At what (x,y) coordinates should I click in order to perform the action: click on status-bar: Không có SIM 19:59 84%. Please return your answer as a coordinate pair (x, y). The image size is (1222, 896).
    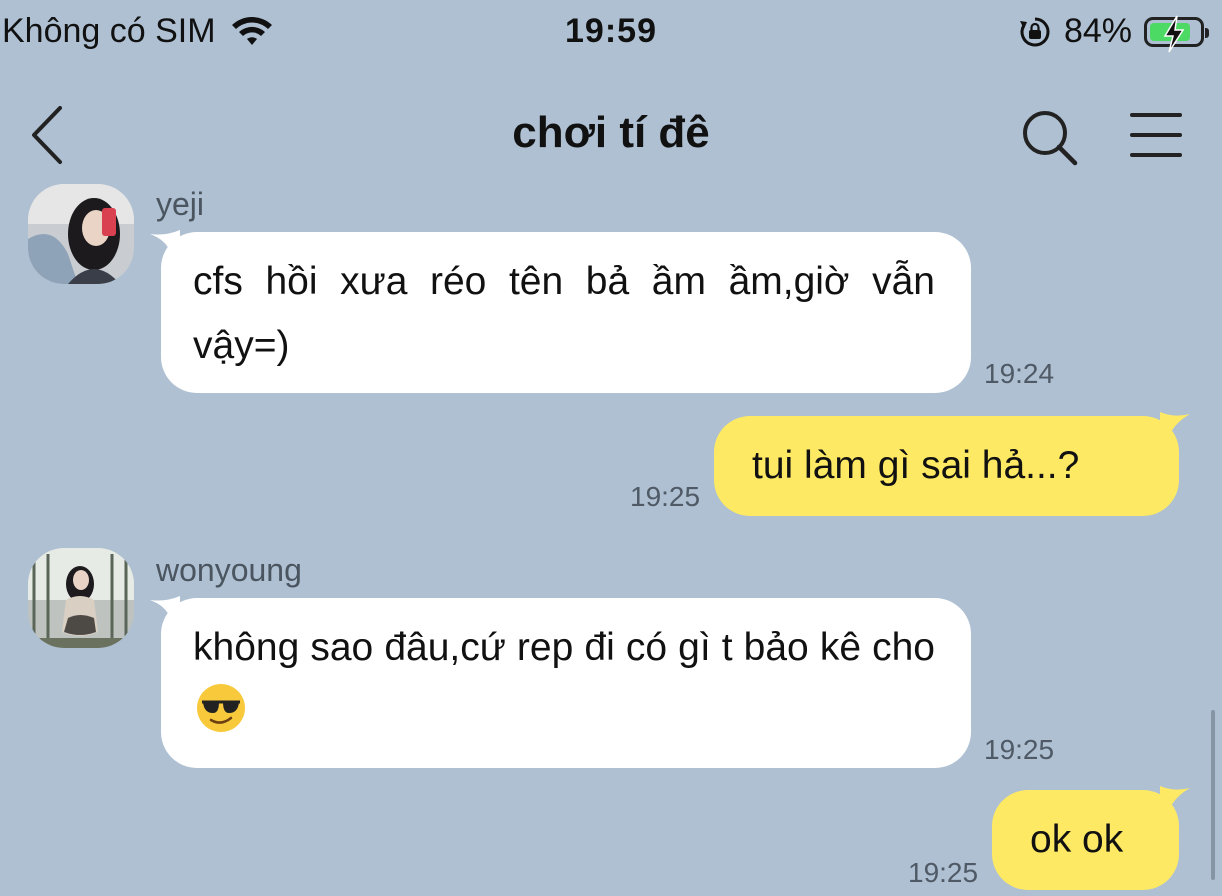
    Looking at the image, I should click on (611, 32).